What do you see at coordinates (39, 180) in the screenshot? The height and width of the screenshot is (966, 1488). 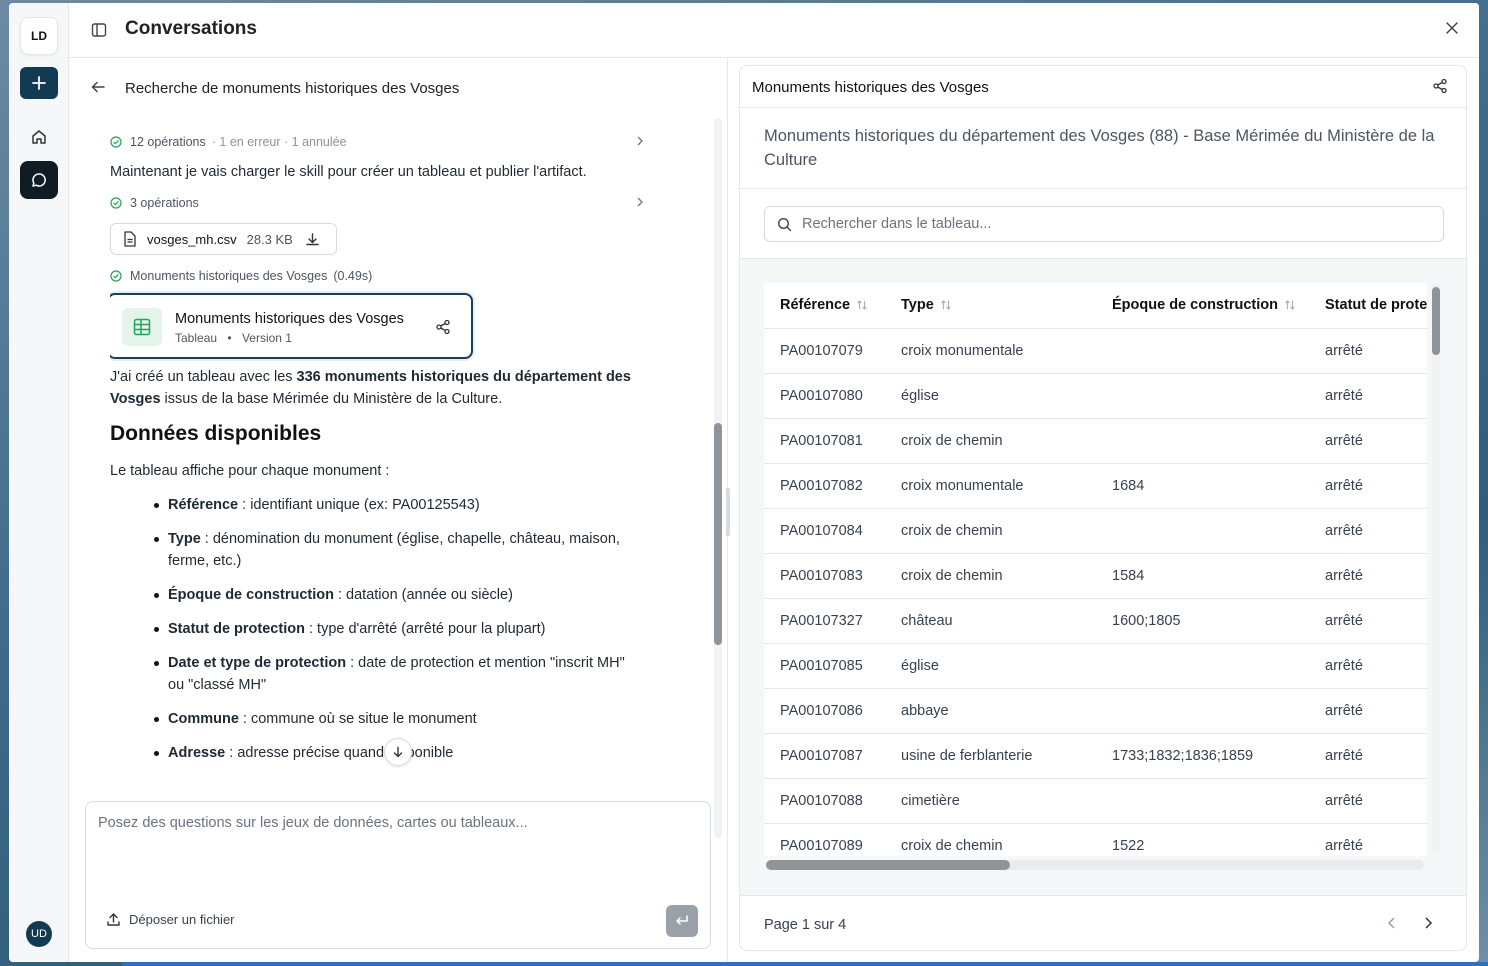 I see `conversations-button` at bounding box center [39, 180].